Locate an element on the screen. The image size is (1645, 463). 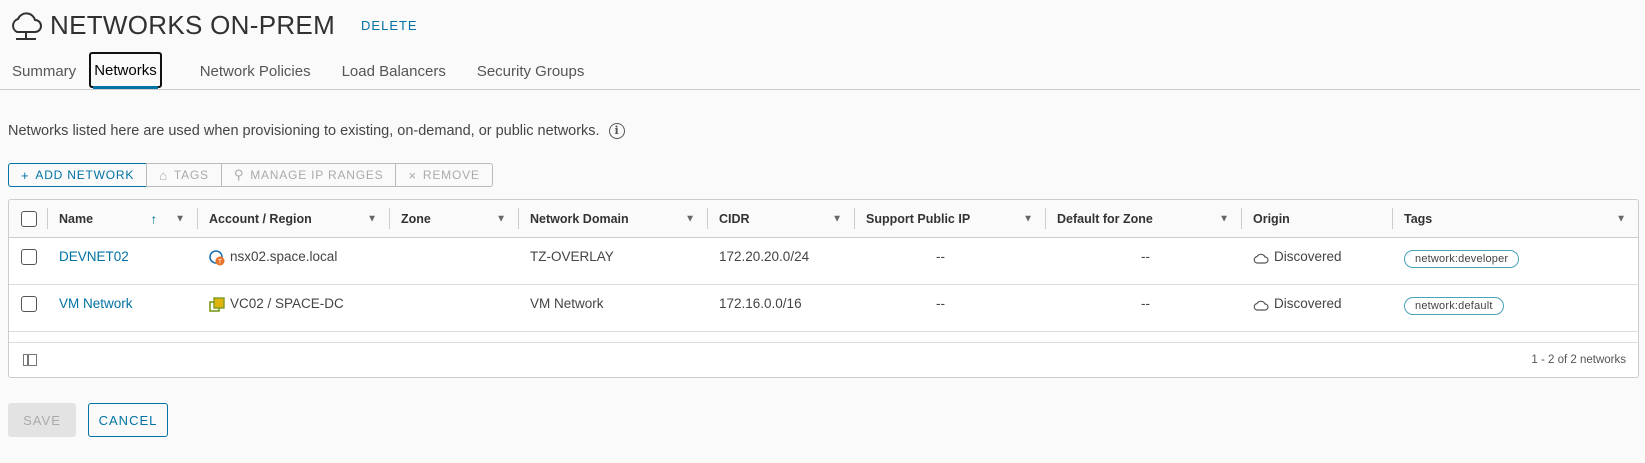
remove-button: × REMOVE is located at coordinates (444, 175).